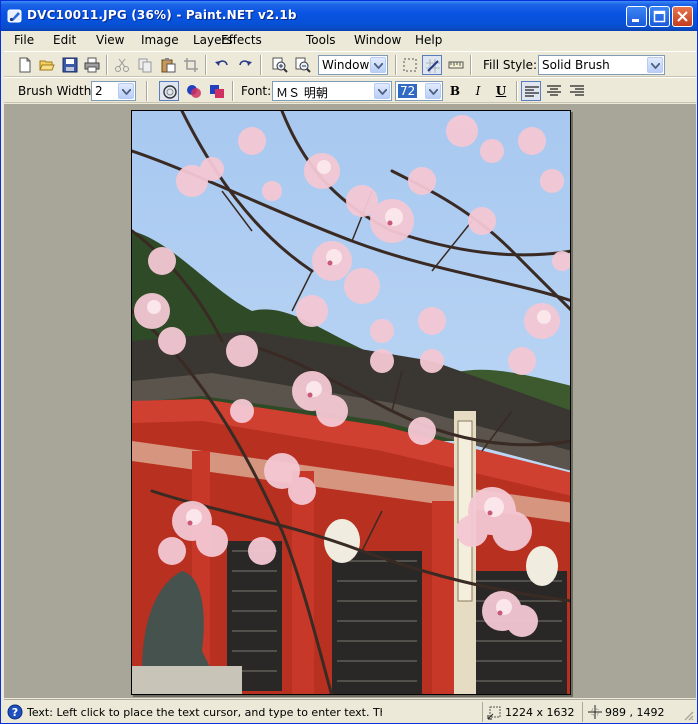  I want to click on font-size-dropdown-arrow, so click(433, 91).